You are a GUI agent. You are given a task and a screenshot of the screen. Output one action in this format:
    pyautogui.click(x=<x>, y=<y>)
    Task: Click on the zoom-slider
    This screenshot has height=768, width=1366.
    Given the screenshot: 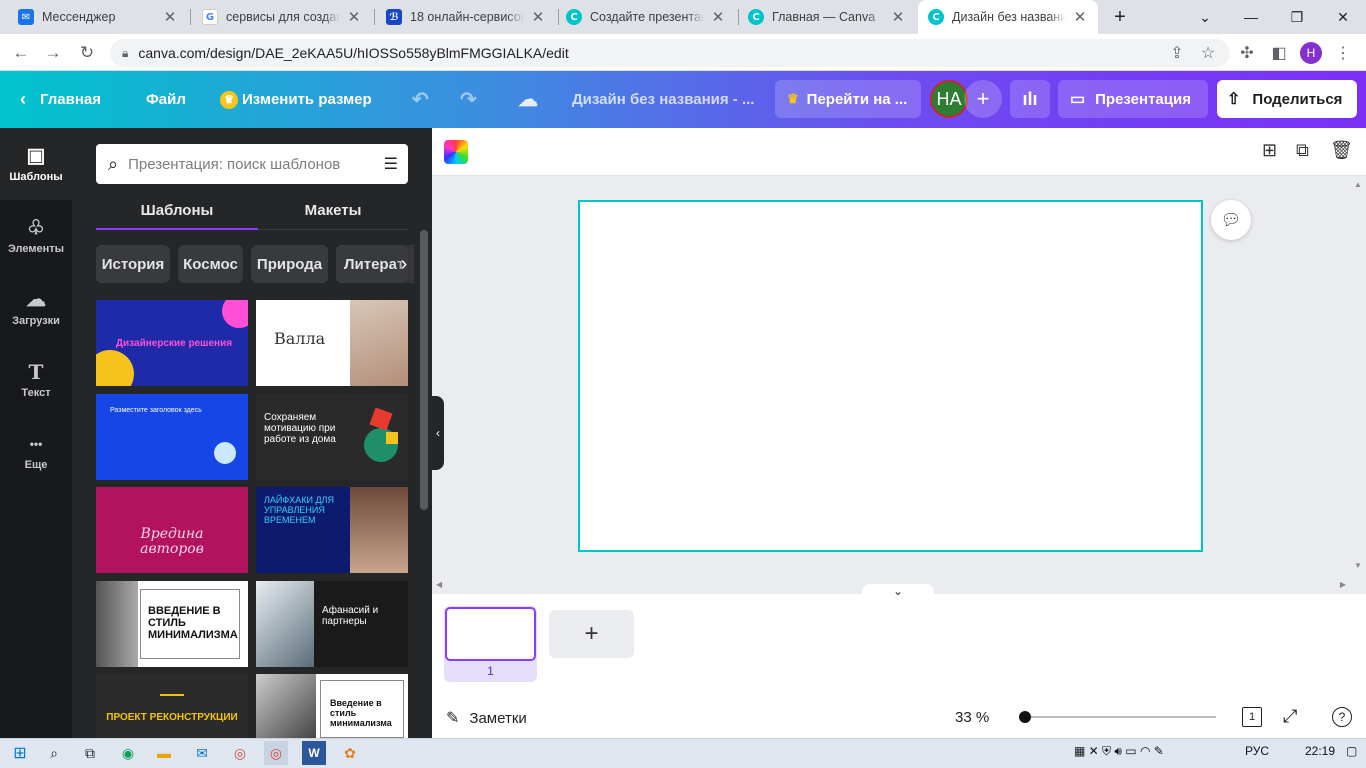 What is the action you would take?
    pyautogui.click(x=1117, y=717)
    